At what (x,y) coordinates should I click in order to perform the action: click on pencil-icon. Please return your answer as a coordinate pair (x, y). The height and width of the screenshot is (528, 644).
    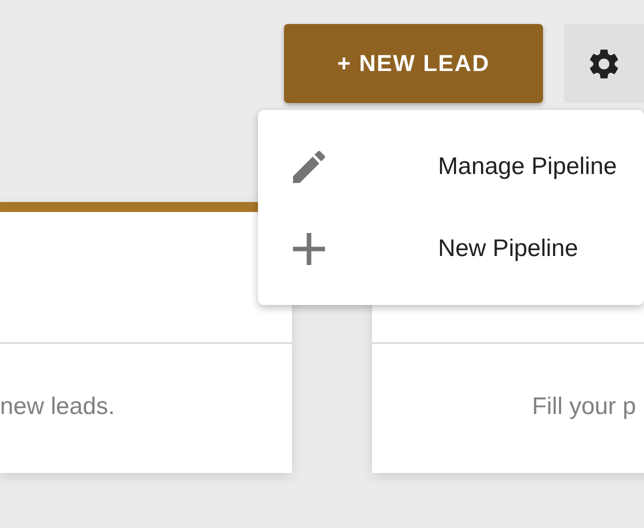
    Looking at the image, I should click on (309, 167).